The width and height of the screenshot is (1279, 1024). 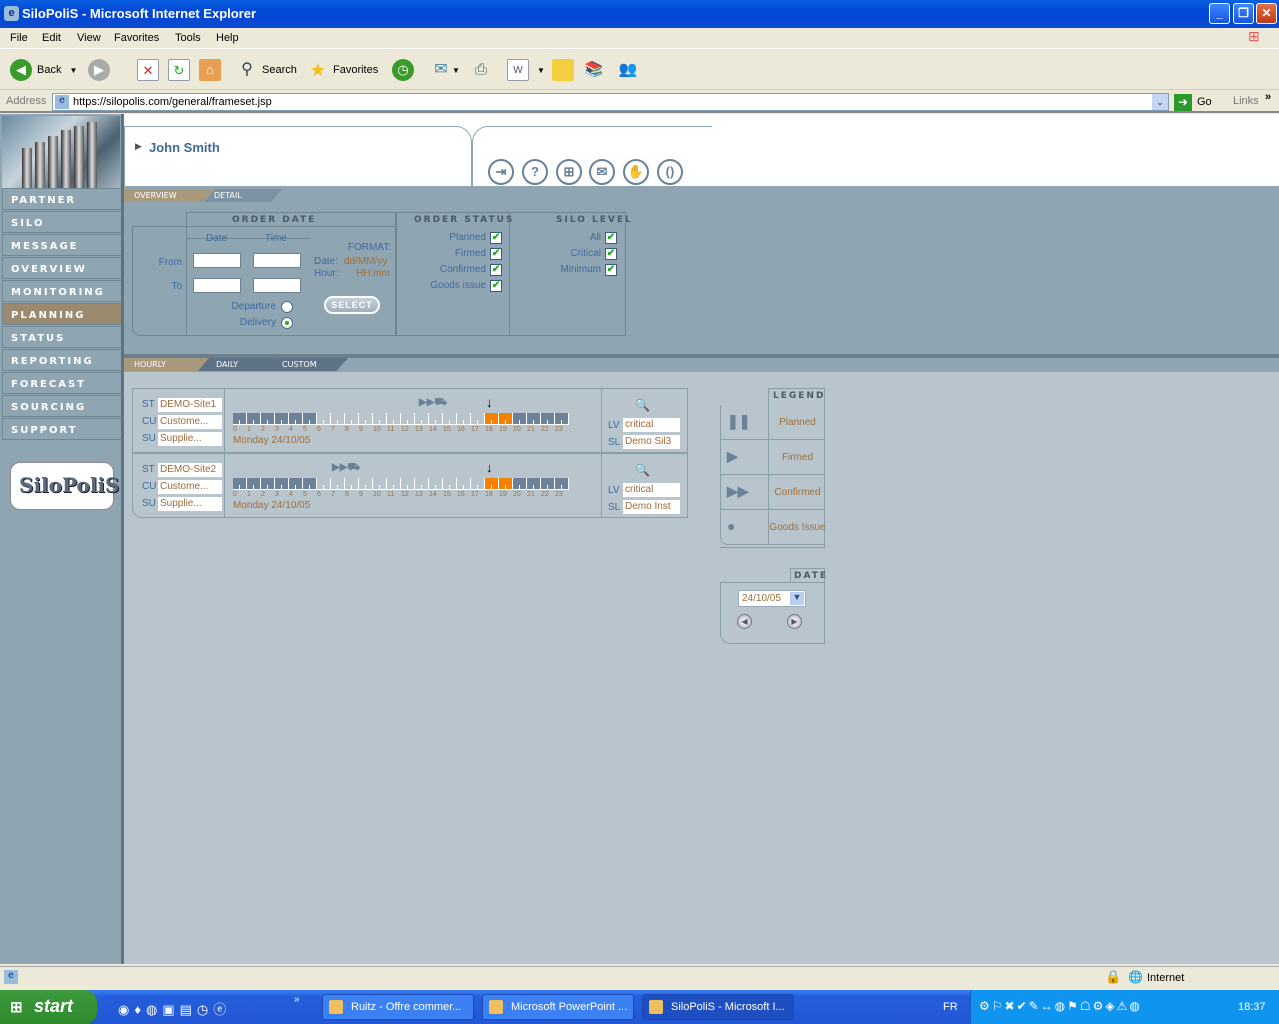 What do you see at coordinates (501, 172) in the screenshot?
I see `logout-icon: ⇥` at bounding box center [501, 172].